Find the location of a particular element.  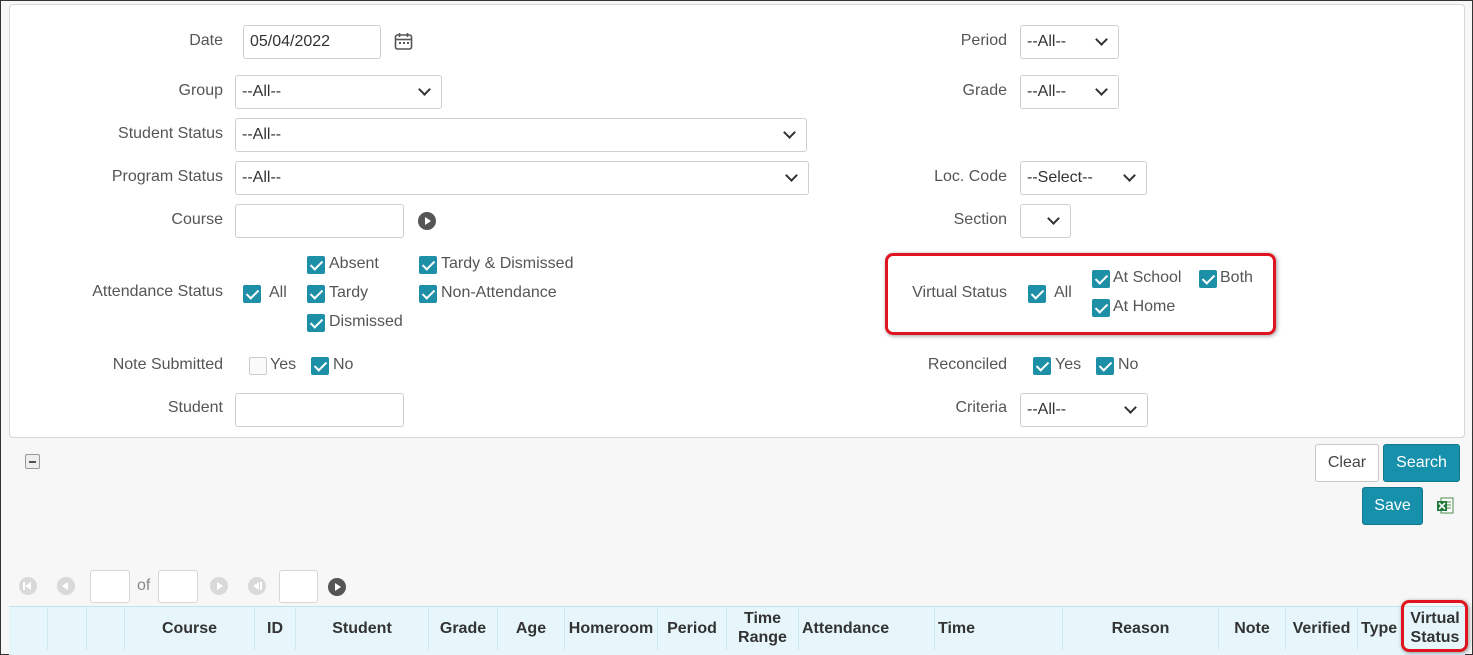

reconciled-no-label: No is located at coordinates (1128, 364).